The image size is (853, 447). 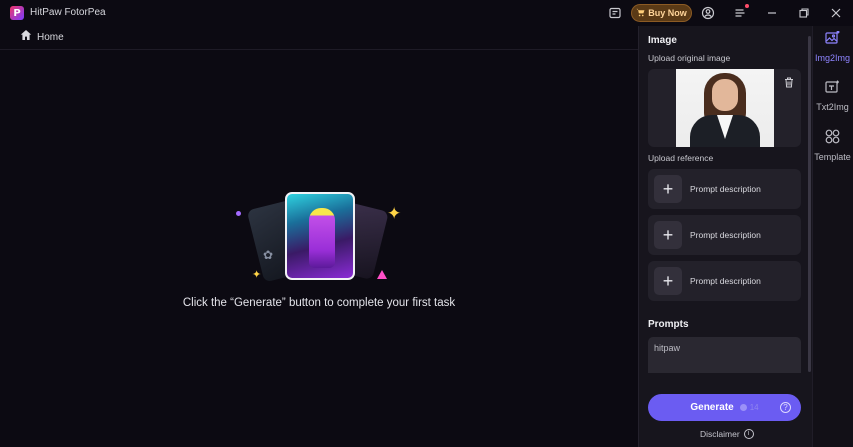 I want to click on rail-item-template: Template, so click(x=832, y=145).